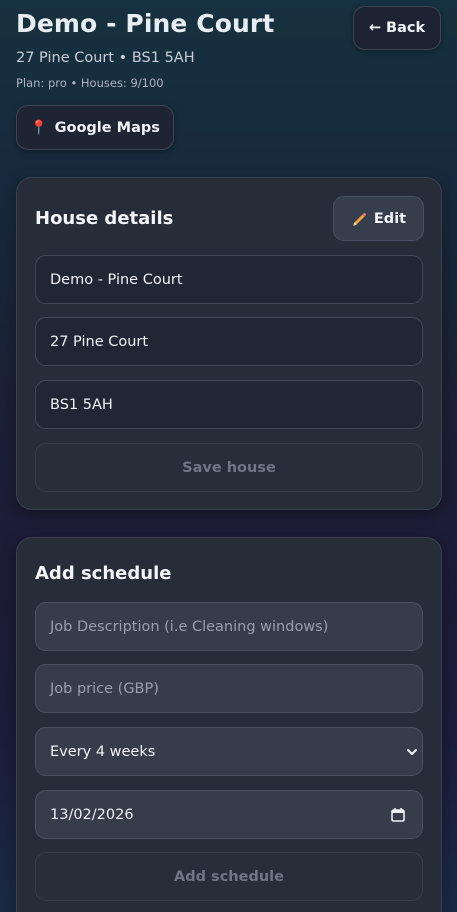 The width and height of the screenshot is (457, 912). Describe the element at coordinates (229, 814) in the screenshot. I see `start-date-input: 13/02/2026` at that location.